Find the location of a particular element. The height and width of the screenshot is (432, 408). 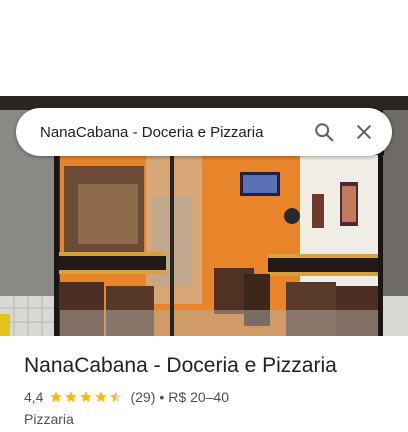

place-rating-row: 4,4 (29) • R$ 20–40 is located at coordinates (209, 397).